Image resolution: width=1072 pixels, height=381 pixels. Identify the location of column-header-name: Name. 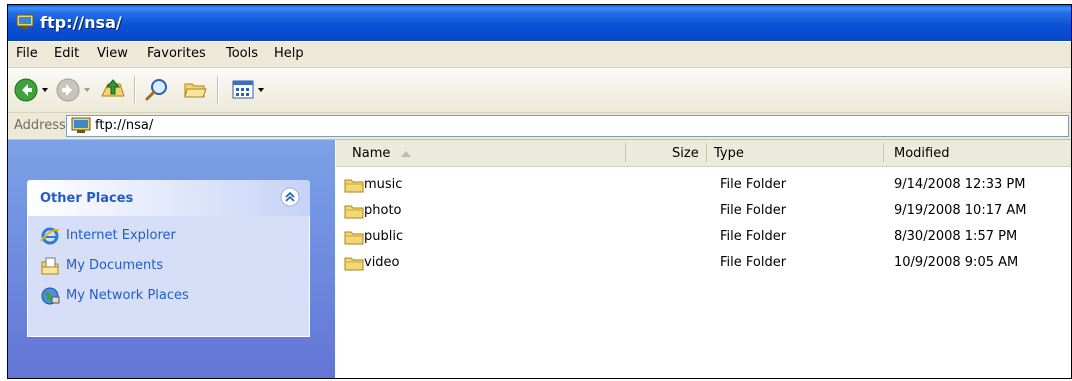
(371, 153).